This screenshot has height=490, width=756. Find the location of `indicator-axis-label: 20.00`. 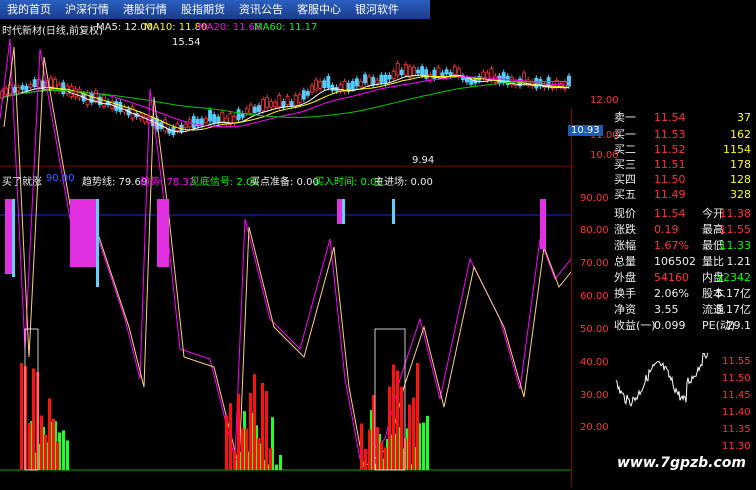

indicator-axis-label: 20.00 is located at coordinates (594, 427).